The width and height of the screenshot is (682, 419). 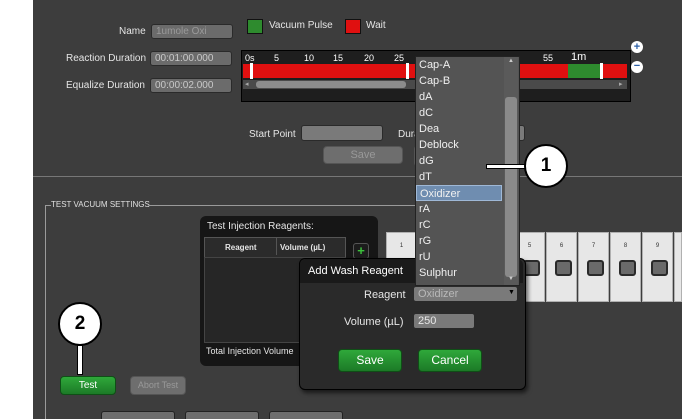 I want to click on rack-number: 8, so click(x=625, y=246).